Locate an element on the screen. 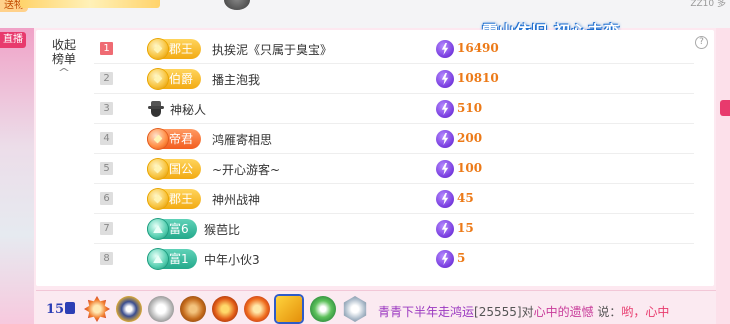  chat-user-number: [25555] is located at coordinates (498, 312).